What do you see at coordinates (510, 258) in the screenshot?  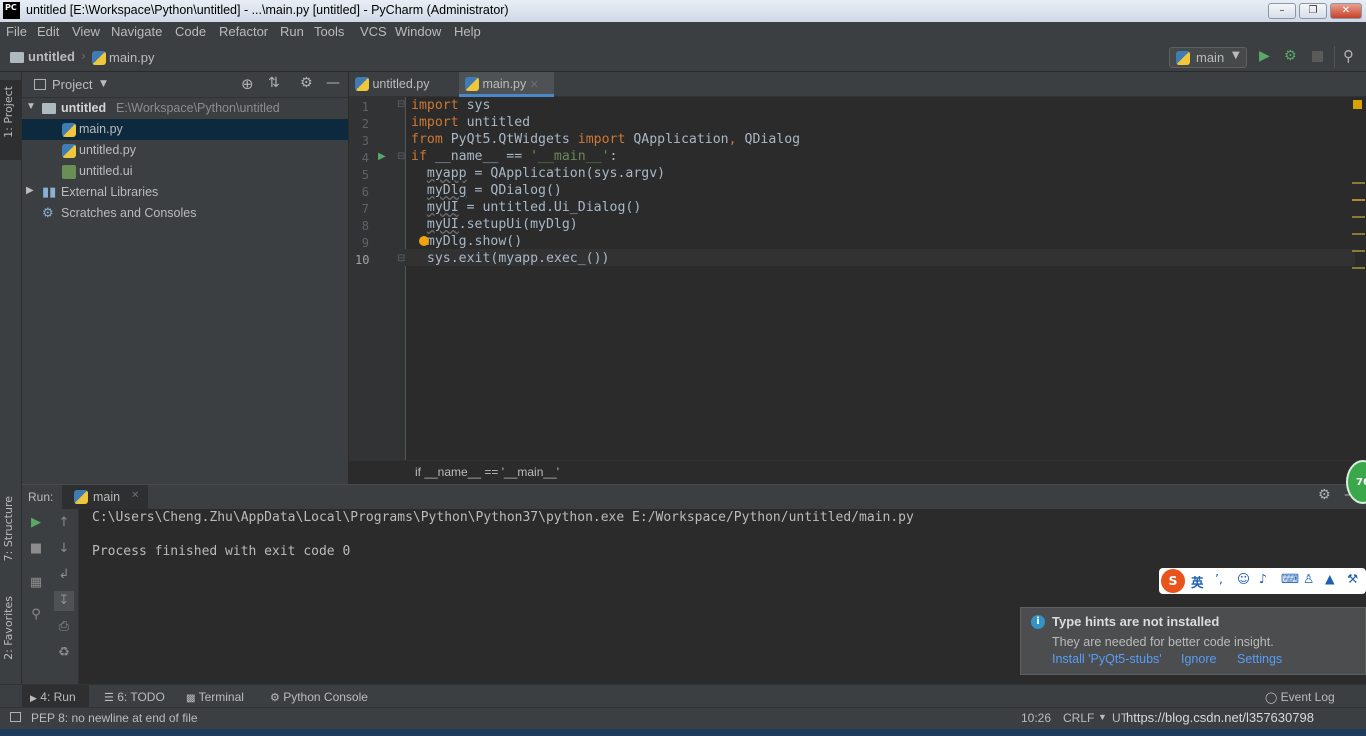 I see `code-line-10: sys.exit(myapp.exec_())` at bounding box center [510, 258].